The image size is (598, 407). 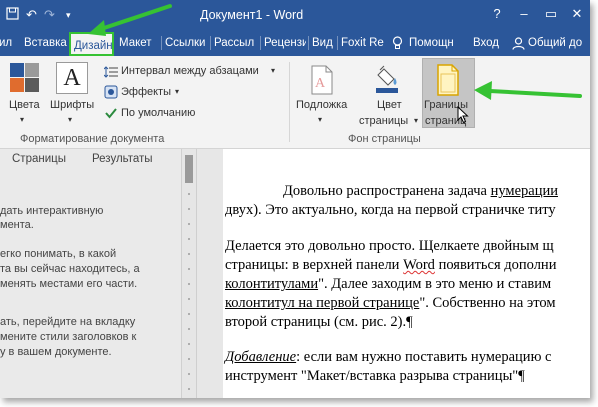 What do you see at coordinates (72, 78) in the screenshot?
I see `fonts-icon: A` at bounding box center [72, 78].